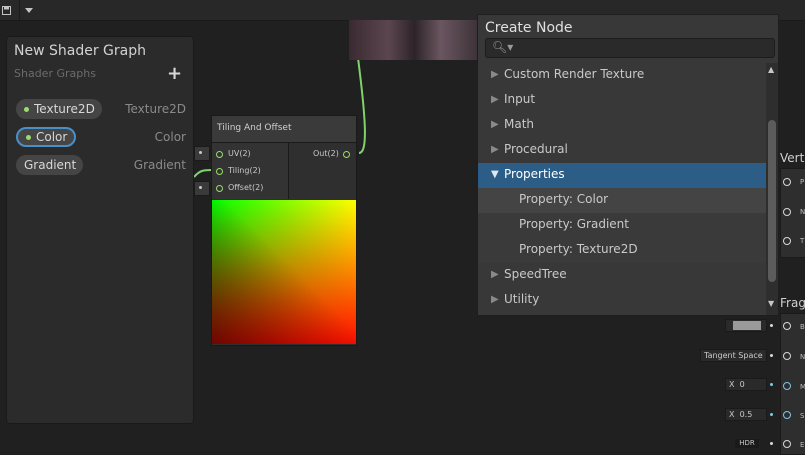  I want to click on chevron-down-icon: ▼, so click(495, 174).